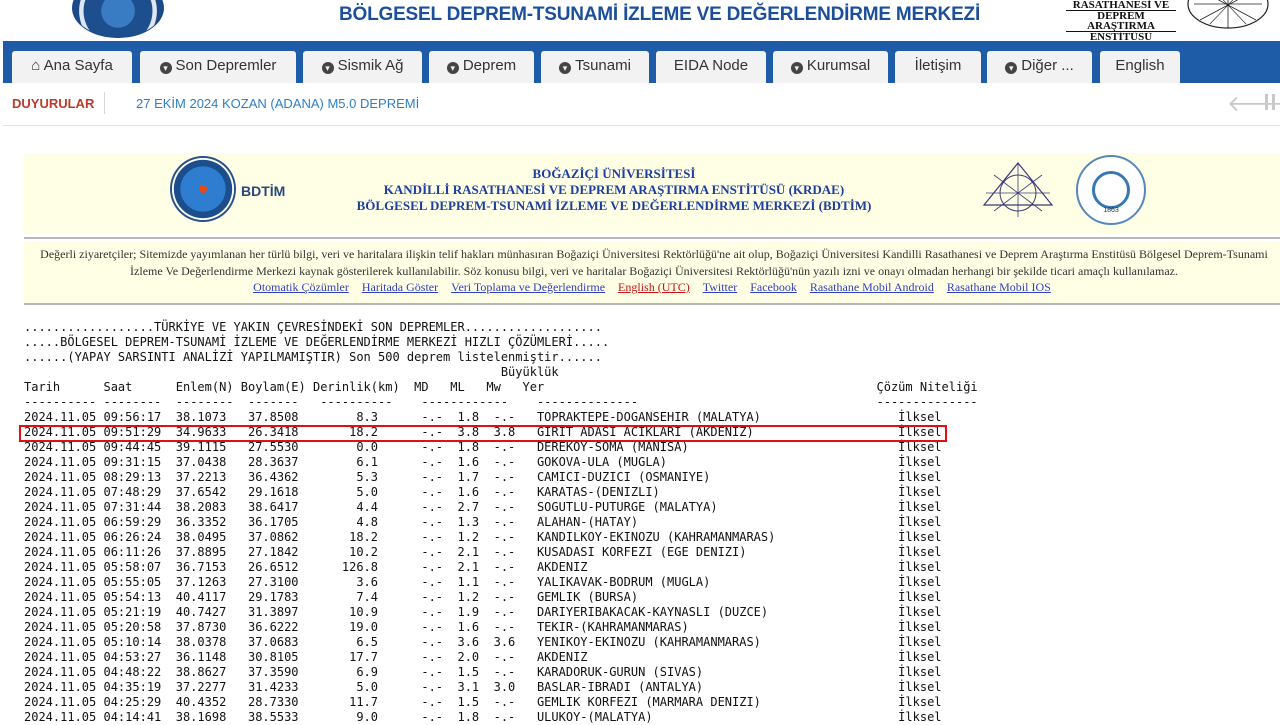  Describe the element at coordinates (1272, 103) in the screenshot. I see `pause-icon` at that location.